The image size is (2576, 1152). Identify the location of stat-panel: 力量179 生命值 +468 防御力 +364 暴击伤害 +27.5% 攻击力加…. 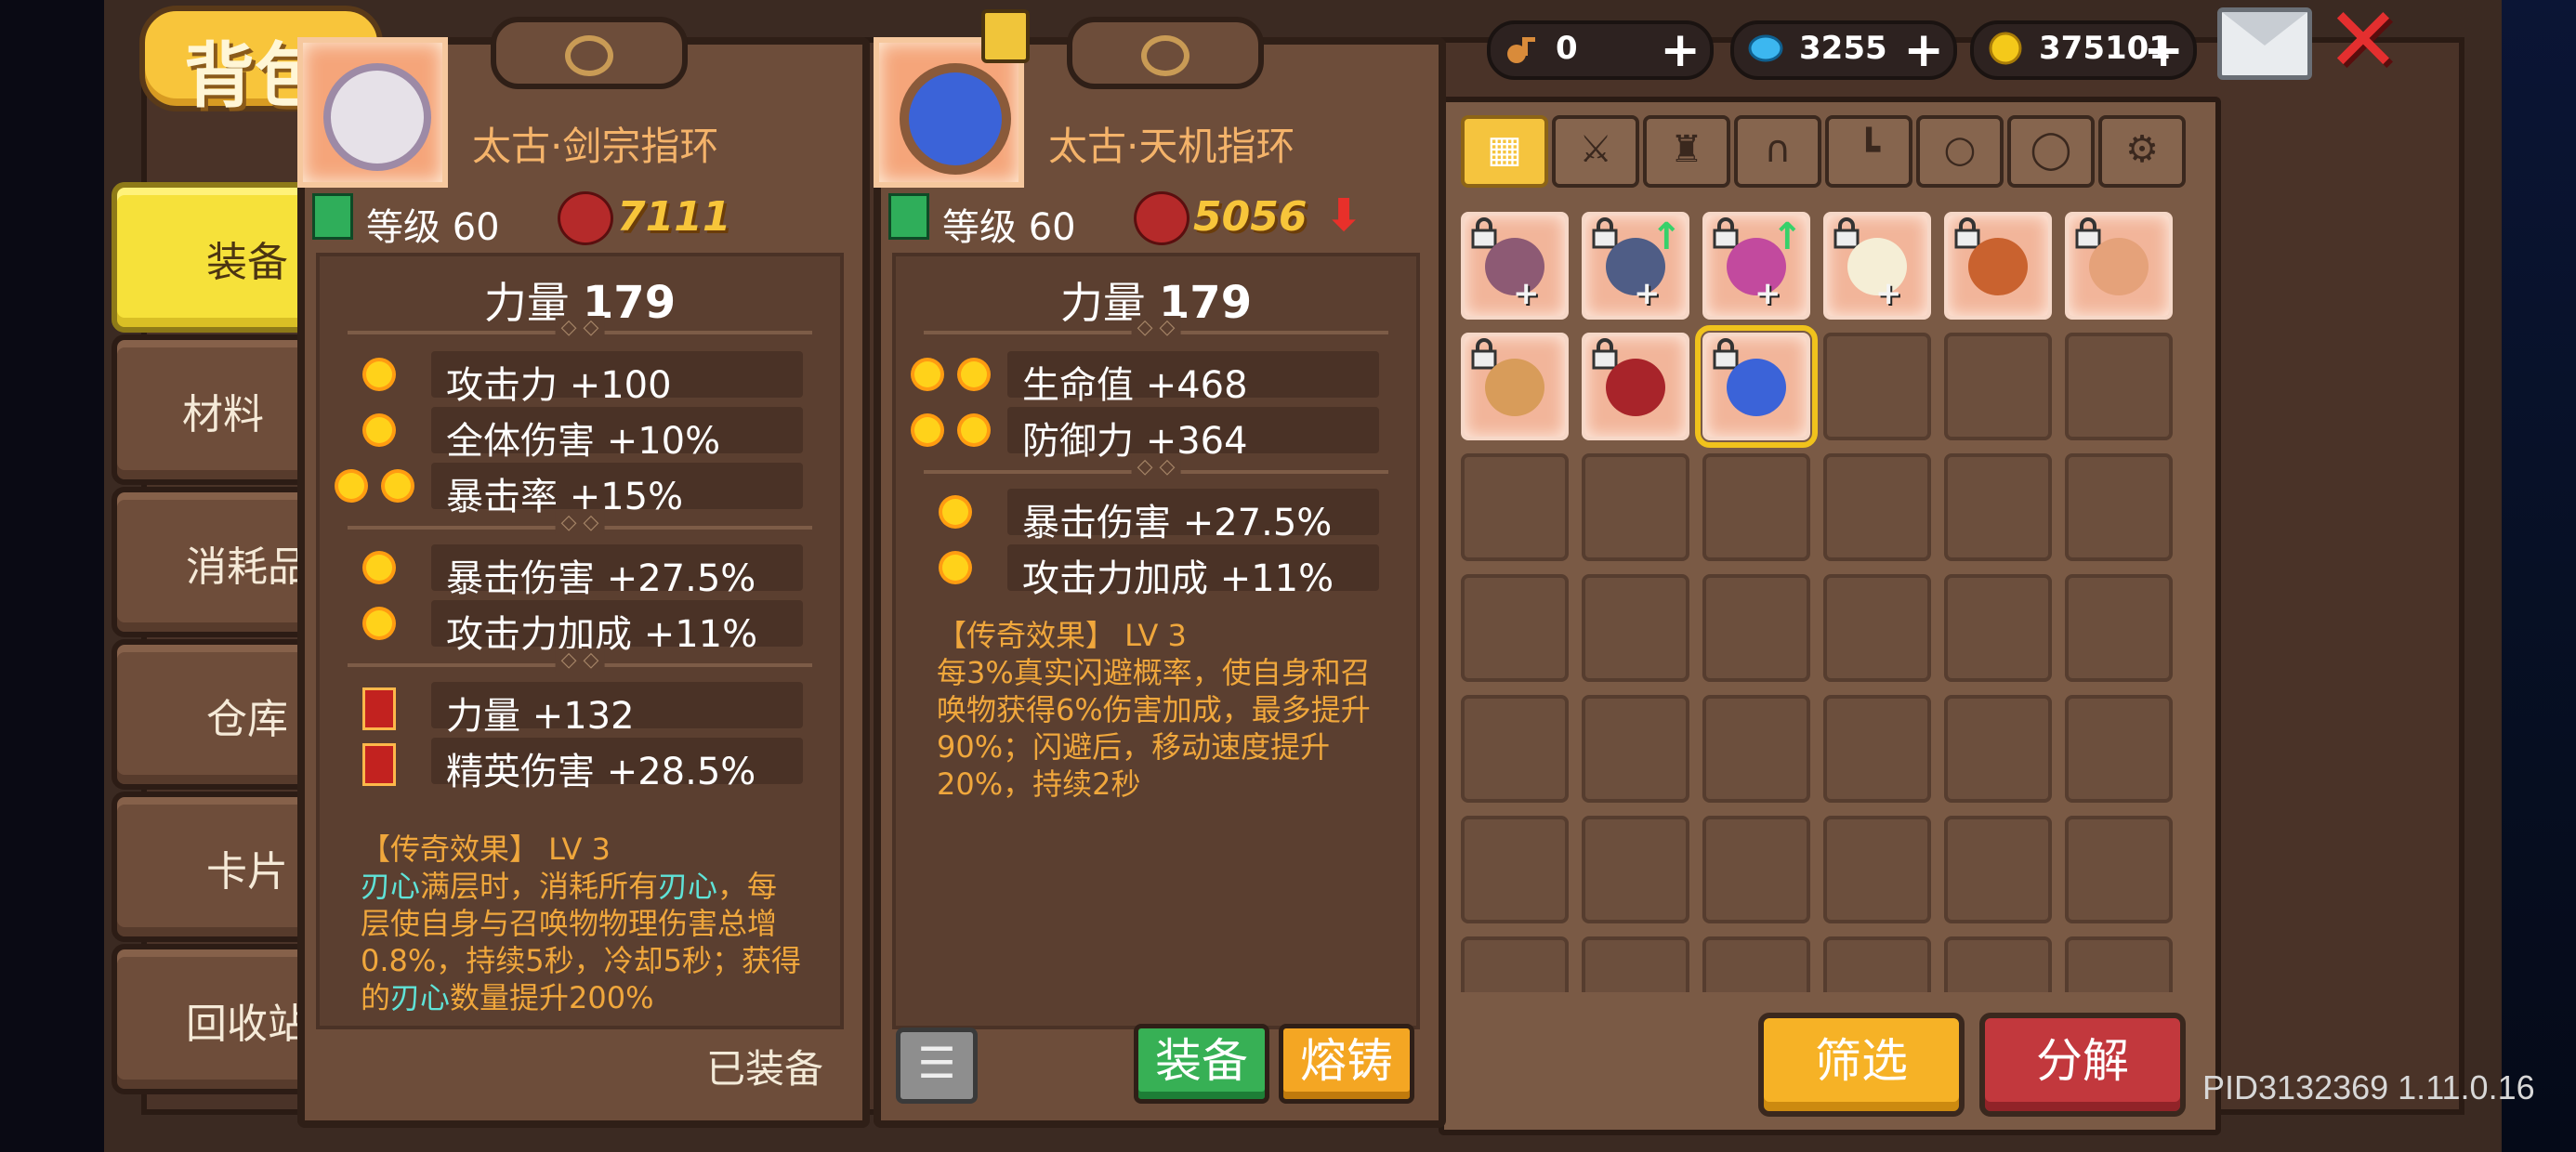
(1156, 641).